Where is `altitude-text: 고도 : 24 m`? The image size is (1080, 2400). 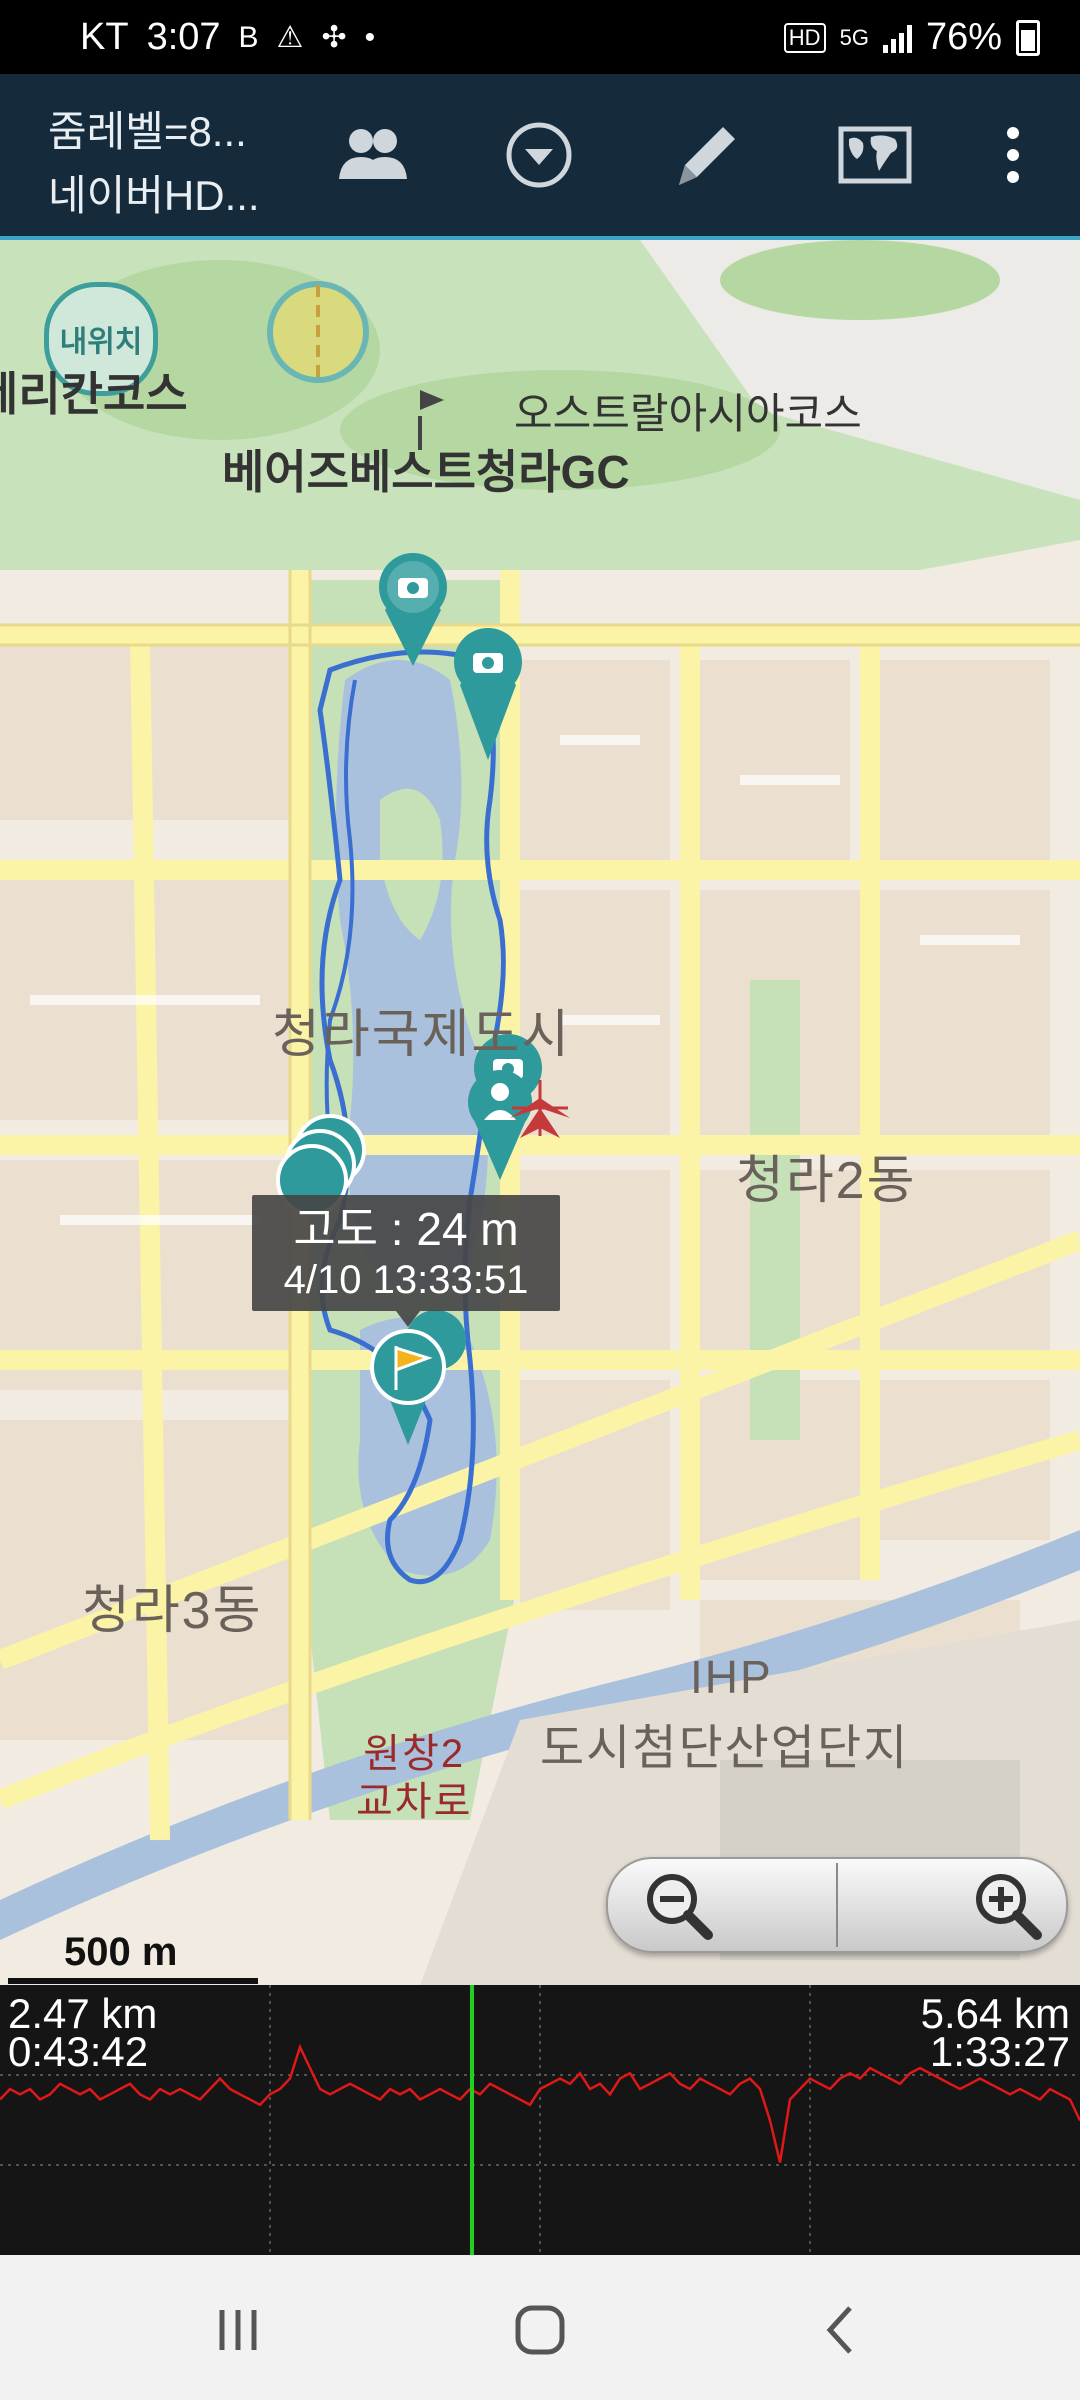 altitude-text: 고도 : 24 m is located at coordinates (406, 1229).